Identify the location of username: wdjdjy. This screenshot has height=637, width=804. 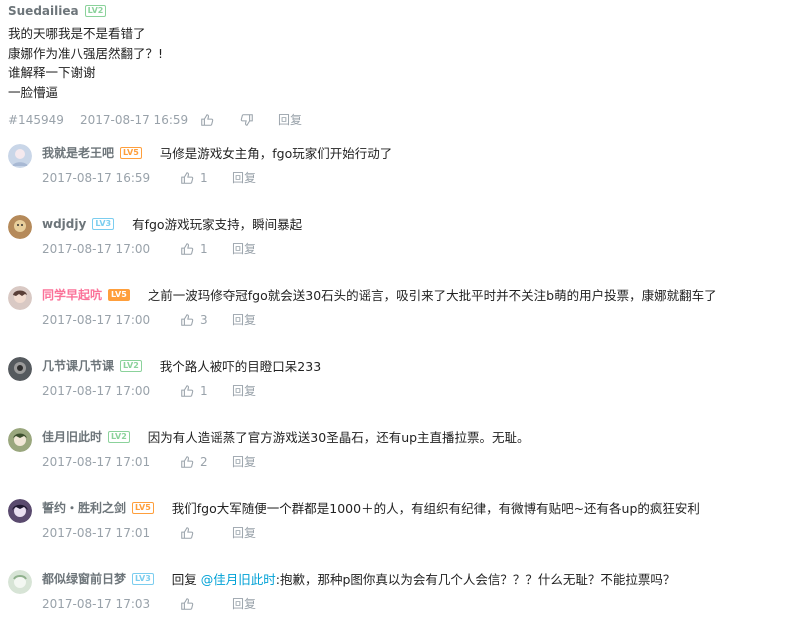
(64, 224).